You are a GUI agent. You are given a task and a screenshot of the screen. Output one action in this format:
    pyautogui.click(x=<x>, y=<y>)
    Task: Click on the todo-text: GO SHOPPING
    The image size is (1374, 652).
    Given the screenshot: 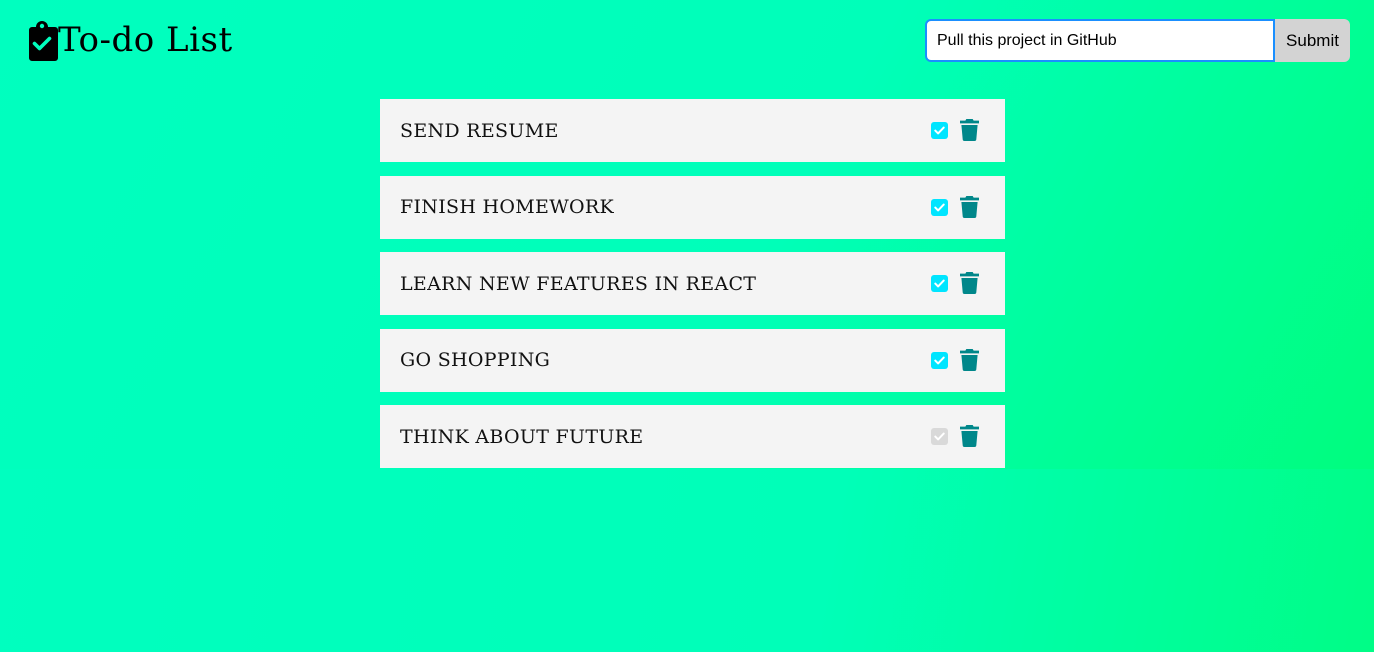 What is the action you would take?
    pyautogui.click(x=475, y=360)
    